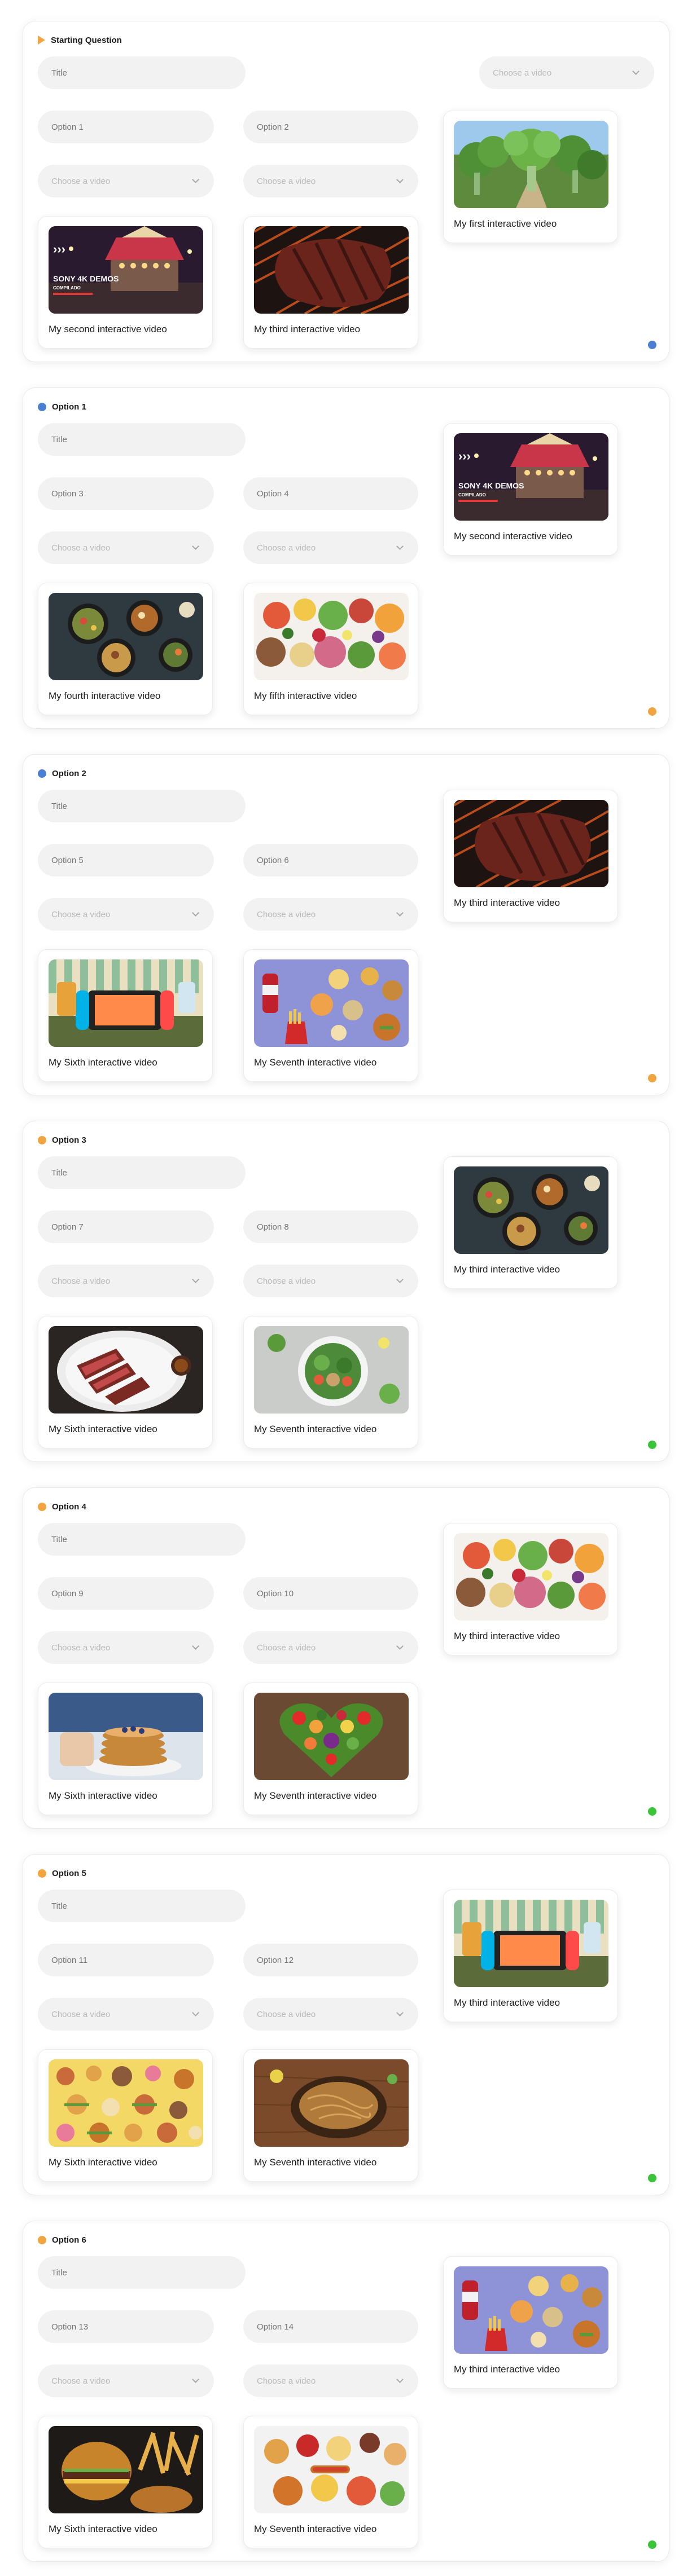  What do you see at coordinates (330, 649) in the screenshot?
I see `option-video-card: My fifth interactive video` at bounding box center [330, 649].